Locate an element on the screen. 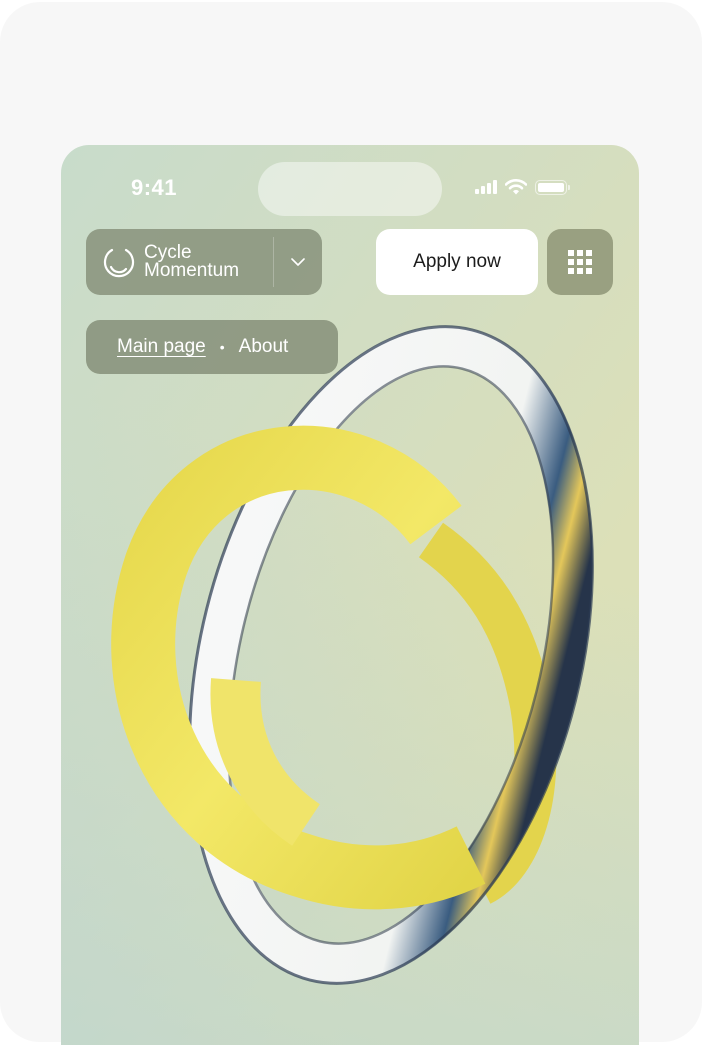 This screenshot has height=1045, width=702. wifi-icon is located at coordinates (516, 187).